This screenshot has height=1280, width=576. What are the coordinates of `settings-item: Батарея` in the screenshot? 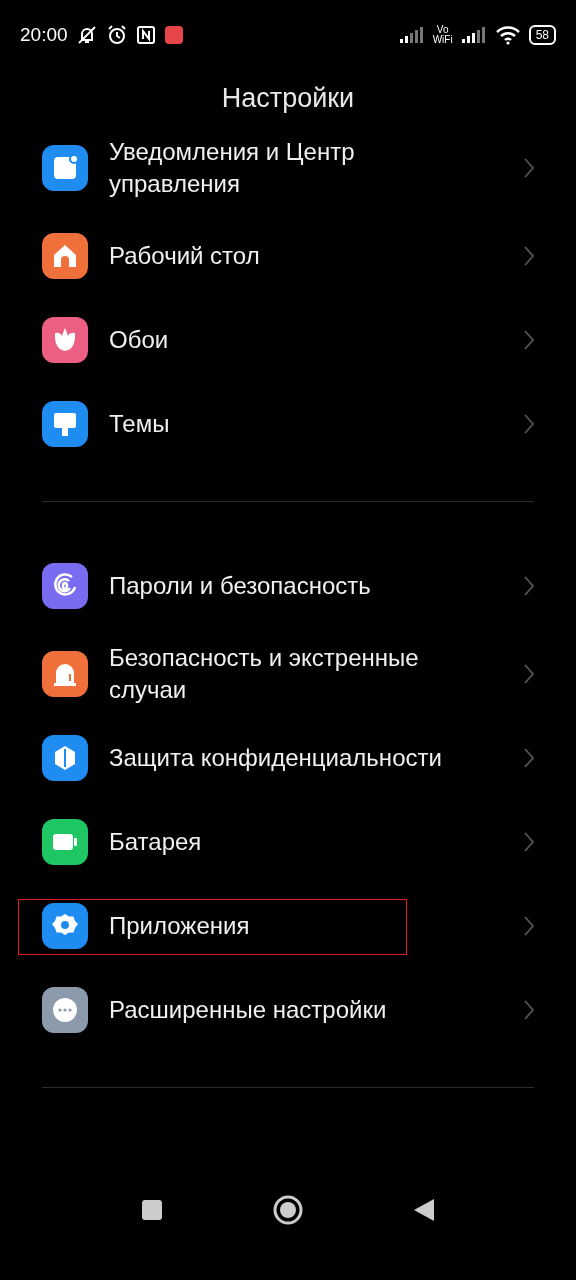 It's located at (288, 842).